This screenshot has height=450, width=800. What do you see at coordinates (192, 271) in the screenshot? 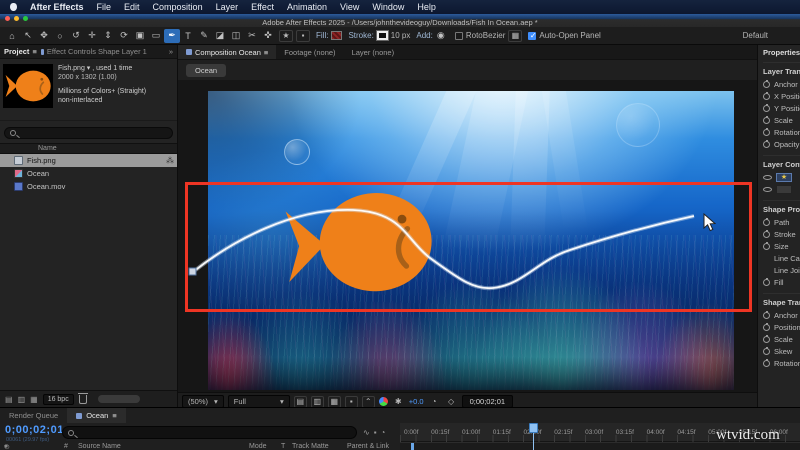
I see `path-start-handle` at bounding box center [192, 271].